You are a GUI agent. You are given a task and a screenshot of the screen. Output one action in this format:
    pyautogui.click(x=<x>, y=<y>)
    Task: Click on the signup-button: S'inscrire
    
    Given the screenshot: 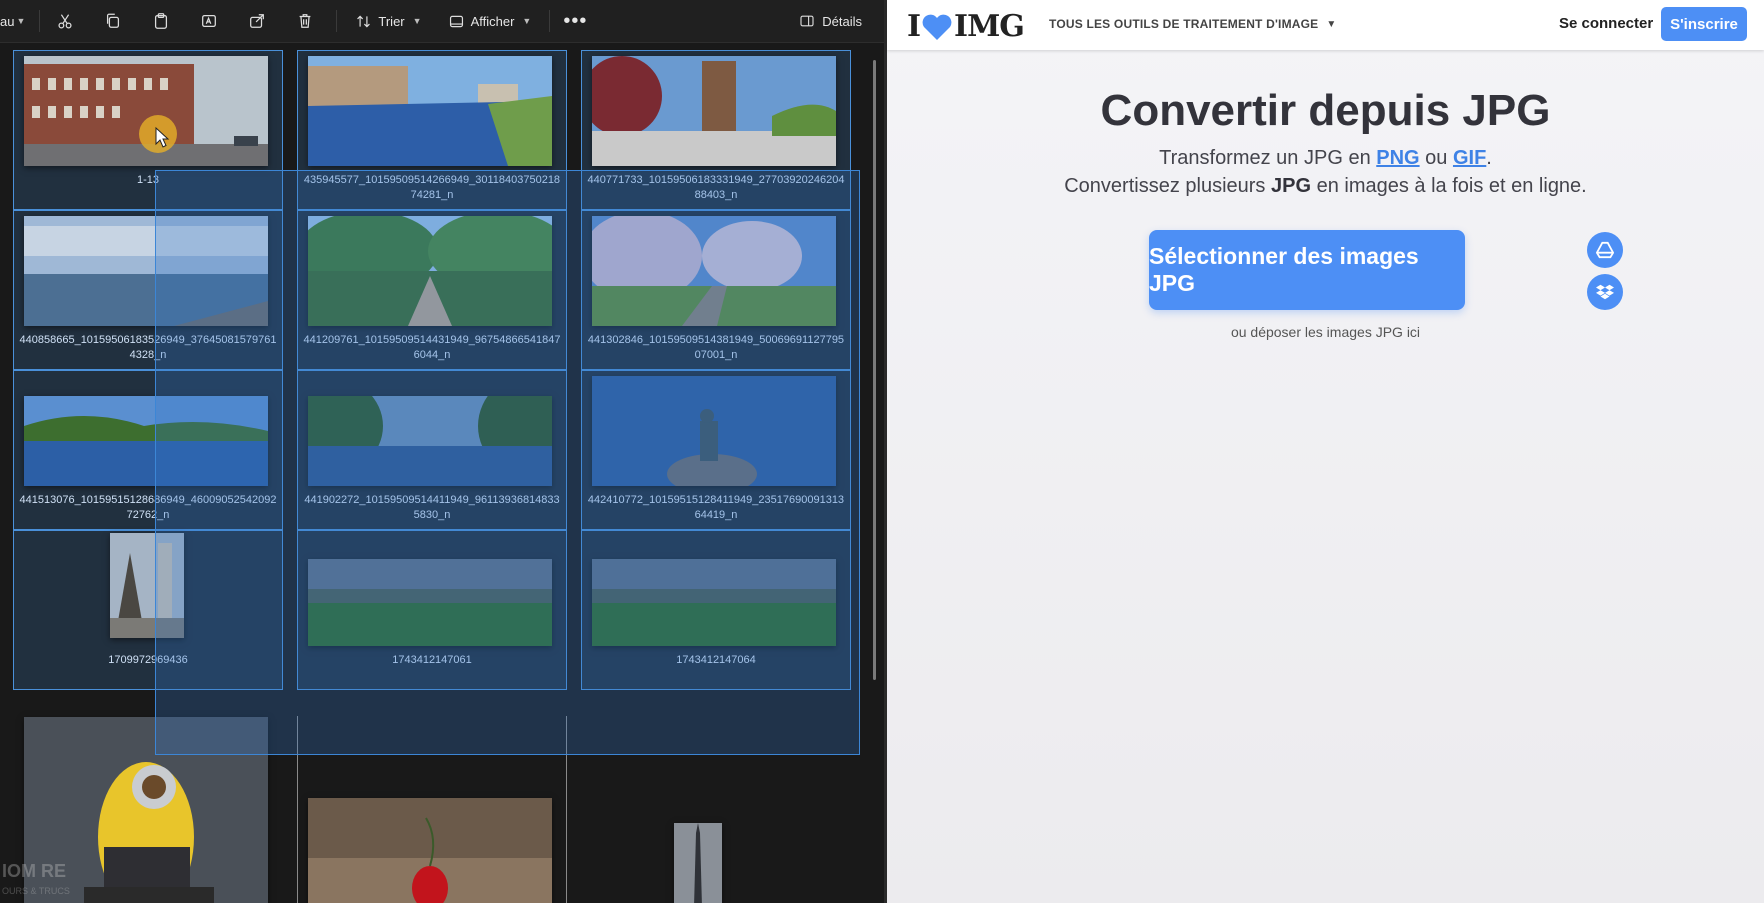 What is the action you would take?
    pyautogui.click(x=1704, y=24)
    